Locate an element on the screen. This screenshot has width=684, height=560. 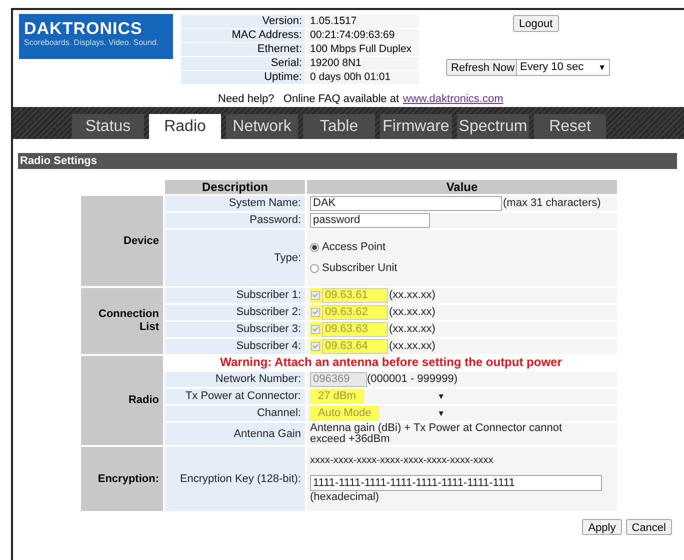
warning-text: Warning: Attach an antenna before setting the output power is located at coordinates (391, 362).